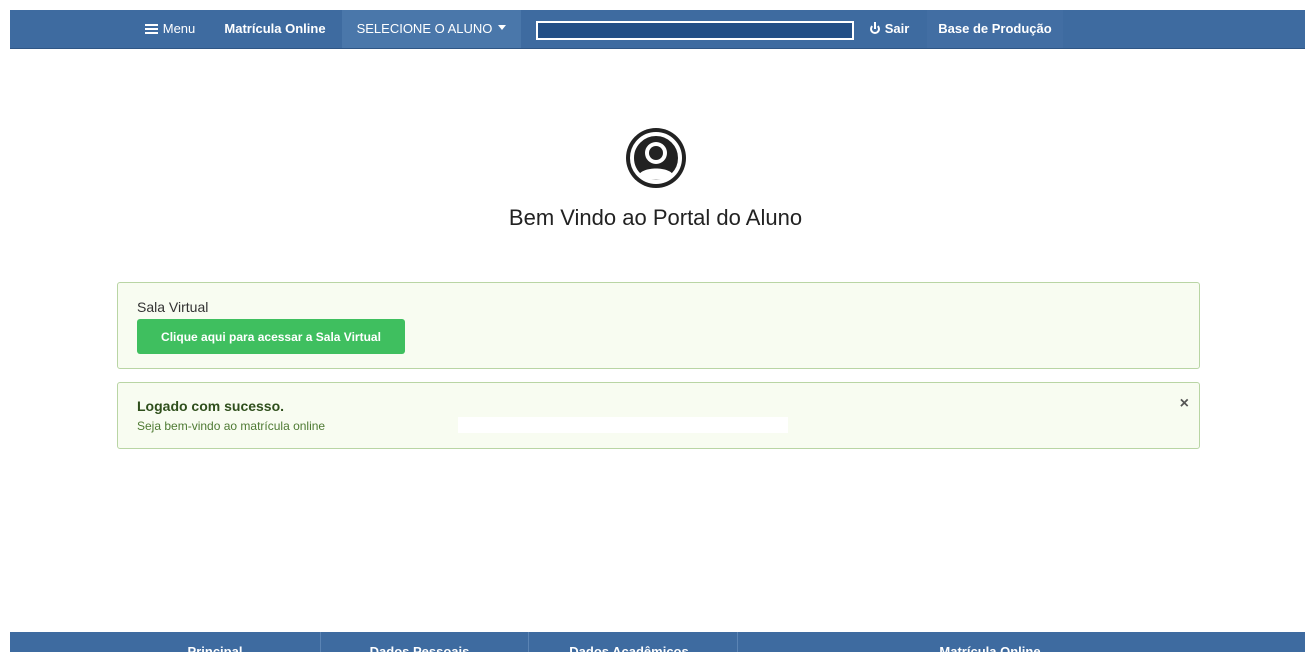  What do you see at coordinates (655, 217) in the screenshot?
I see `page-title: Bem Vindo ao Portal do Aluno` at bounding box center [655, 217].